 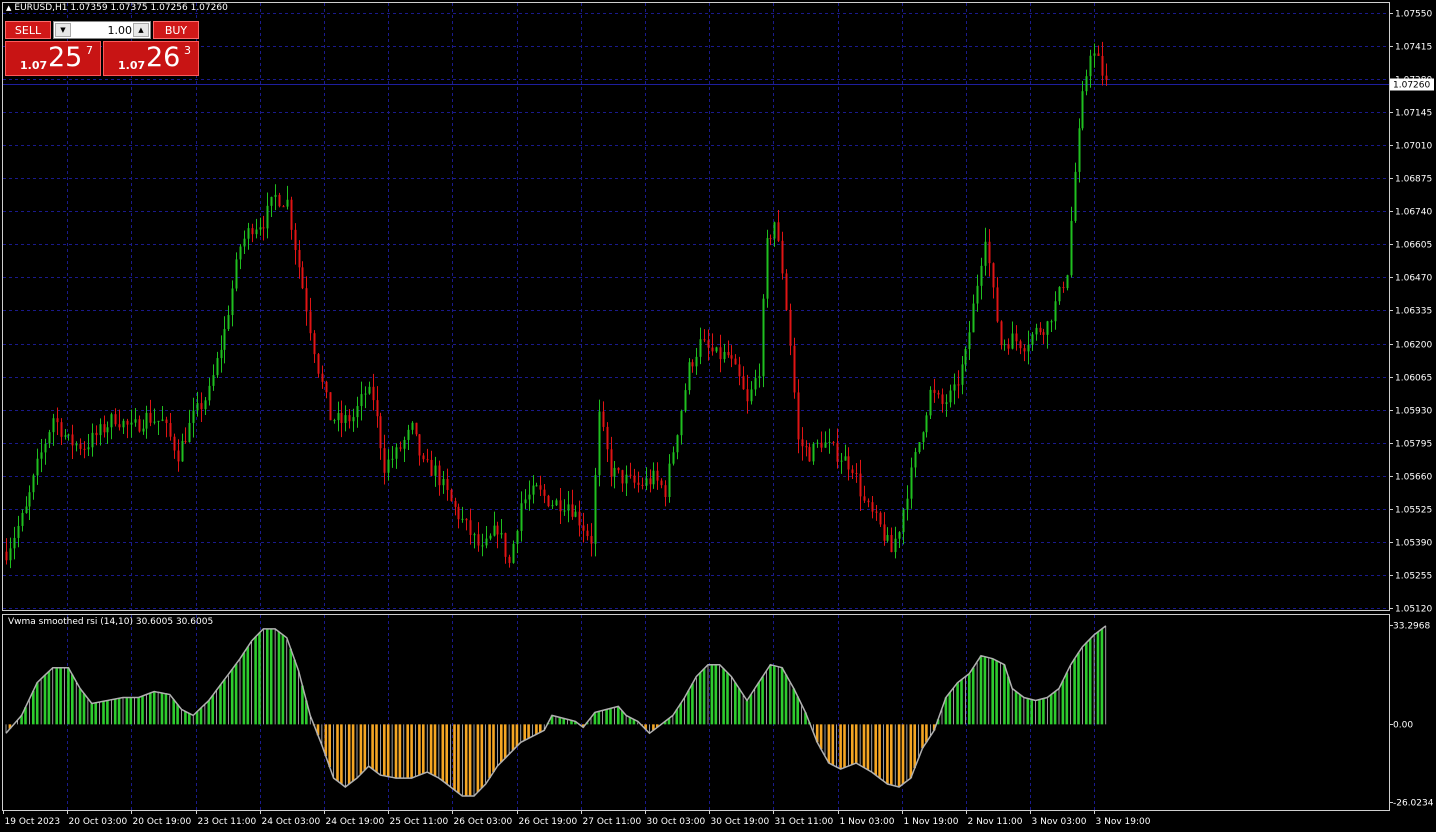 I want to click on price-axis-label: 1.05120, so click(x=1413, y=610).